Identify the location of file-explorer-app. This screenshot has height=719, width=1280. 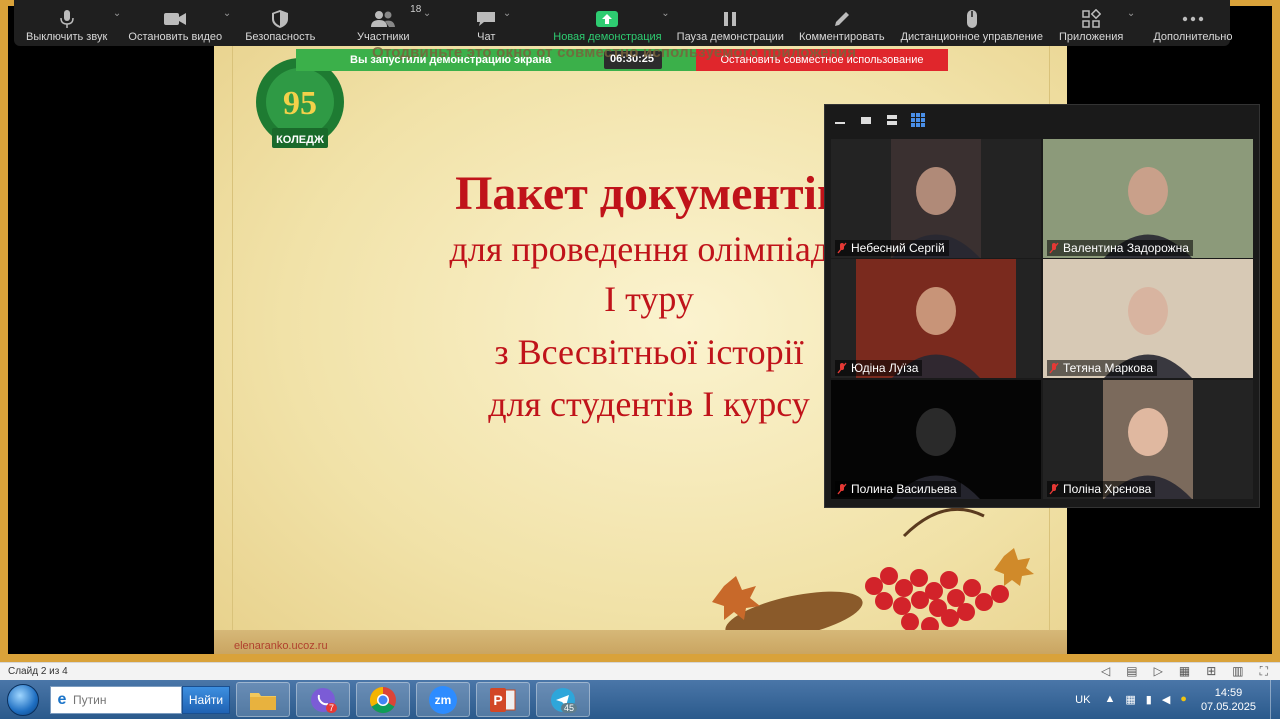
(263, 699).